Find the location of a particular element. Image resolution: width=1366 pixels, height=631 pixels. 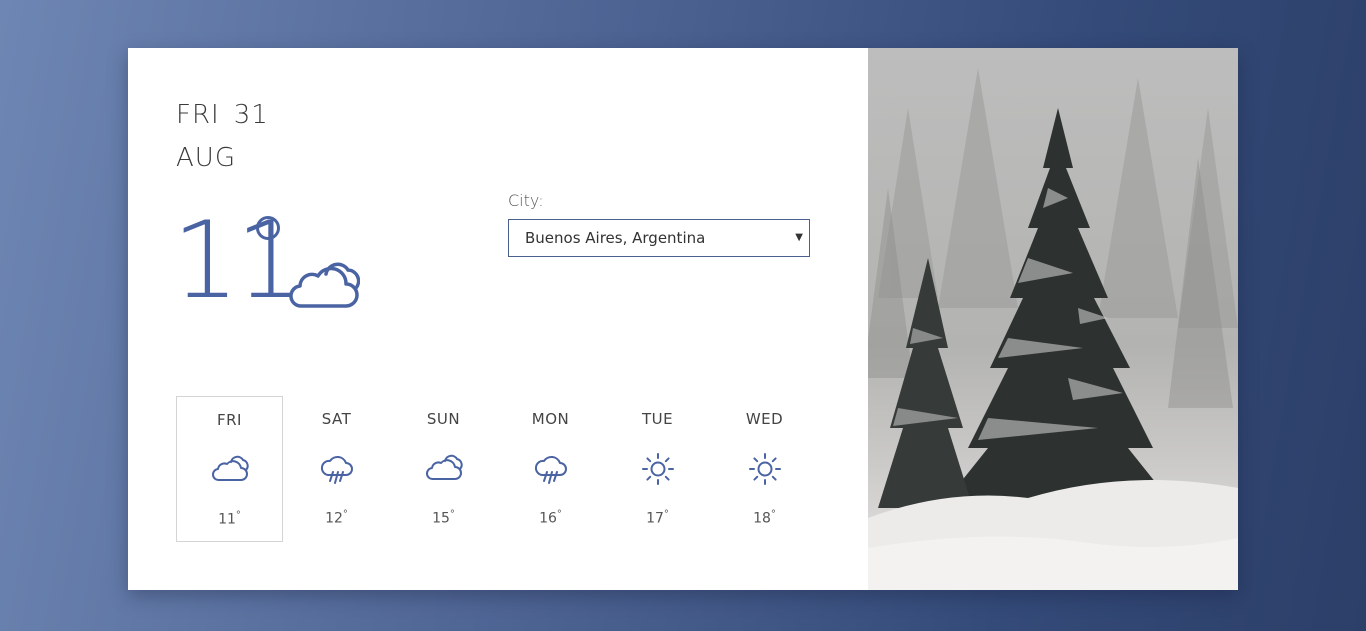

city-select-value: Buenos Aires, Argentina is located at coordinates (615, 238).